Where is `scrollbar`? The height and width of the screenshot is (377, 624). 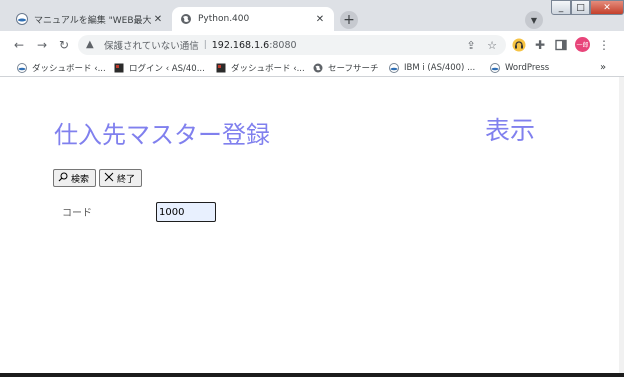
scrollbar is located at coordinates (621, 225).